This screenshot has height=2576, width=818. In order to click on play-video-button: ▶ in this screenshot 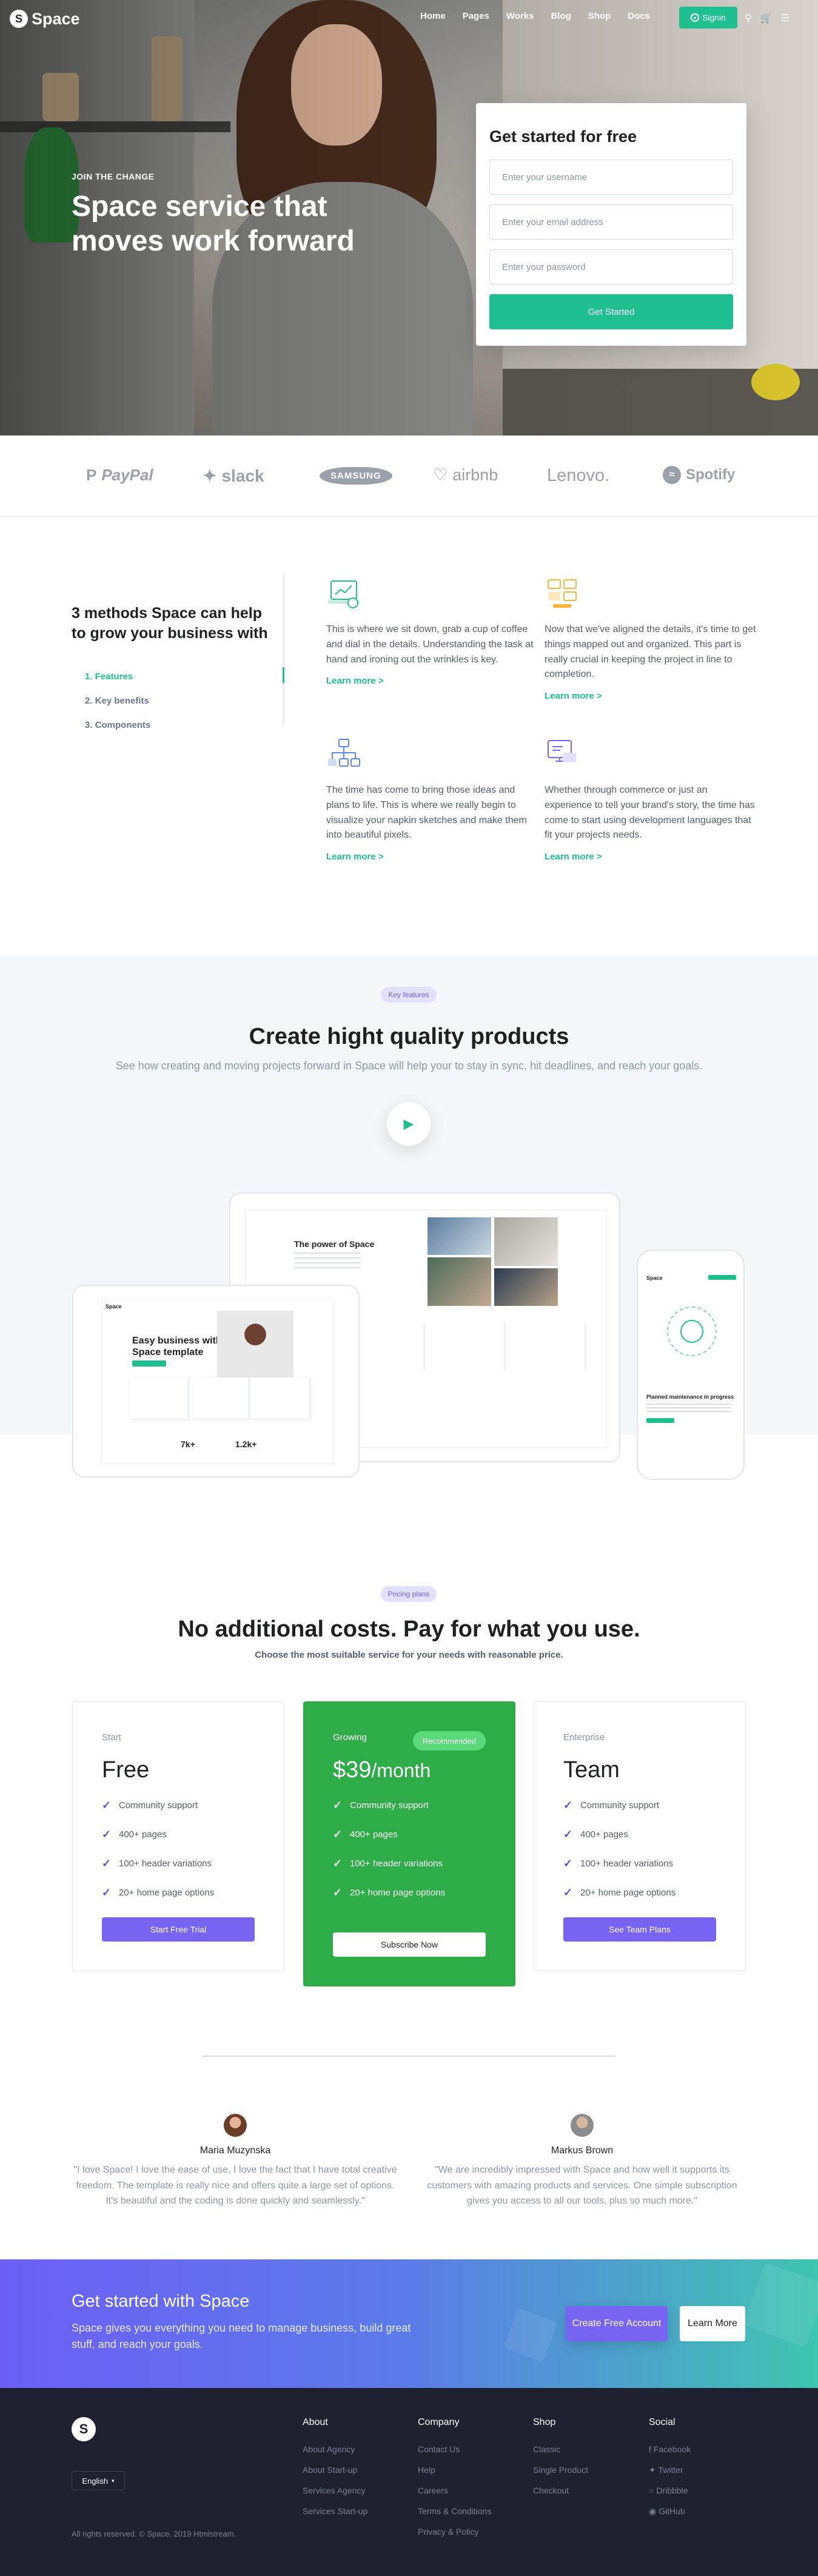, I will do `click(409, 1124)`.